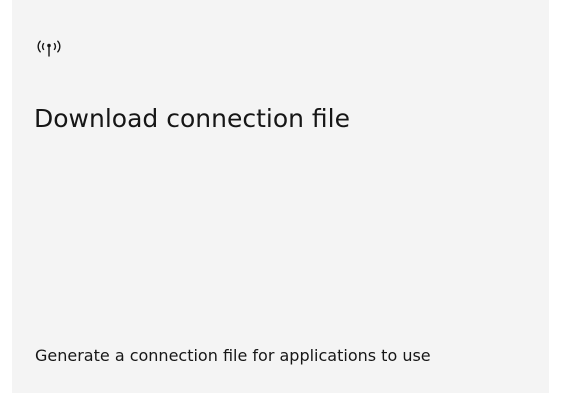  What do you see at coordinates (51, 47) in the screenshot?
I see `connection-signal-icon` at bounding box center [51, 47].